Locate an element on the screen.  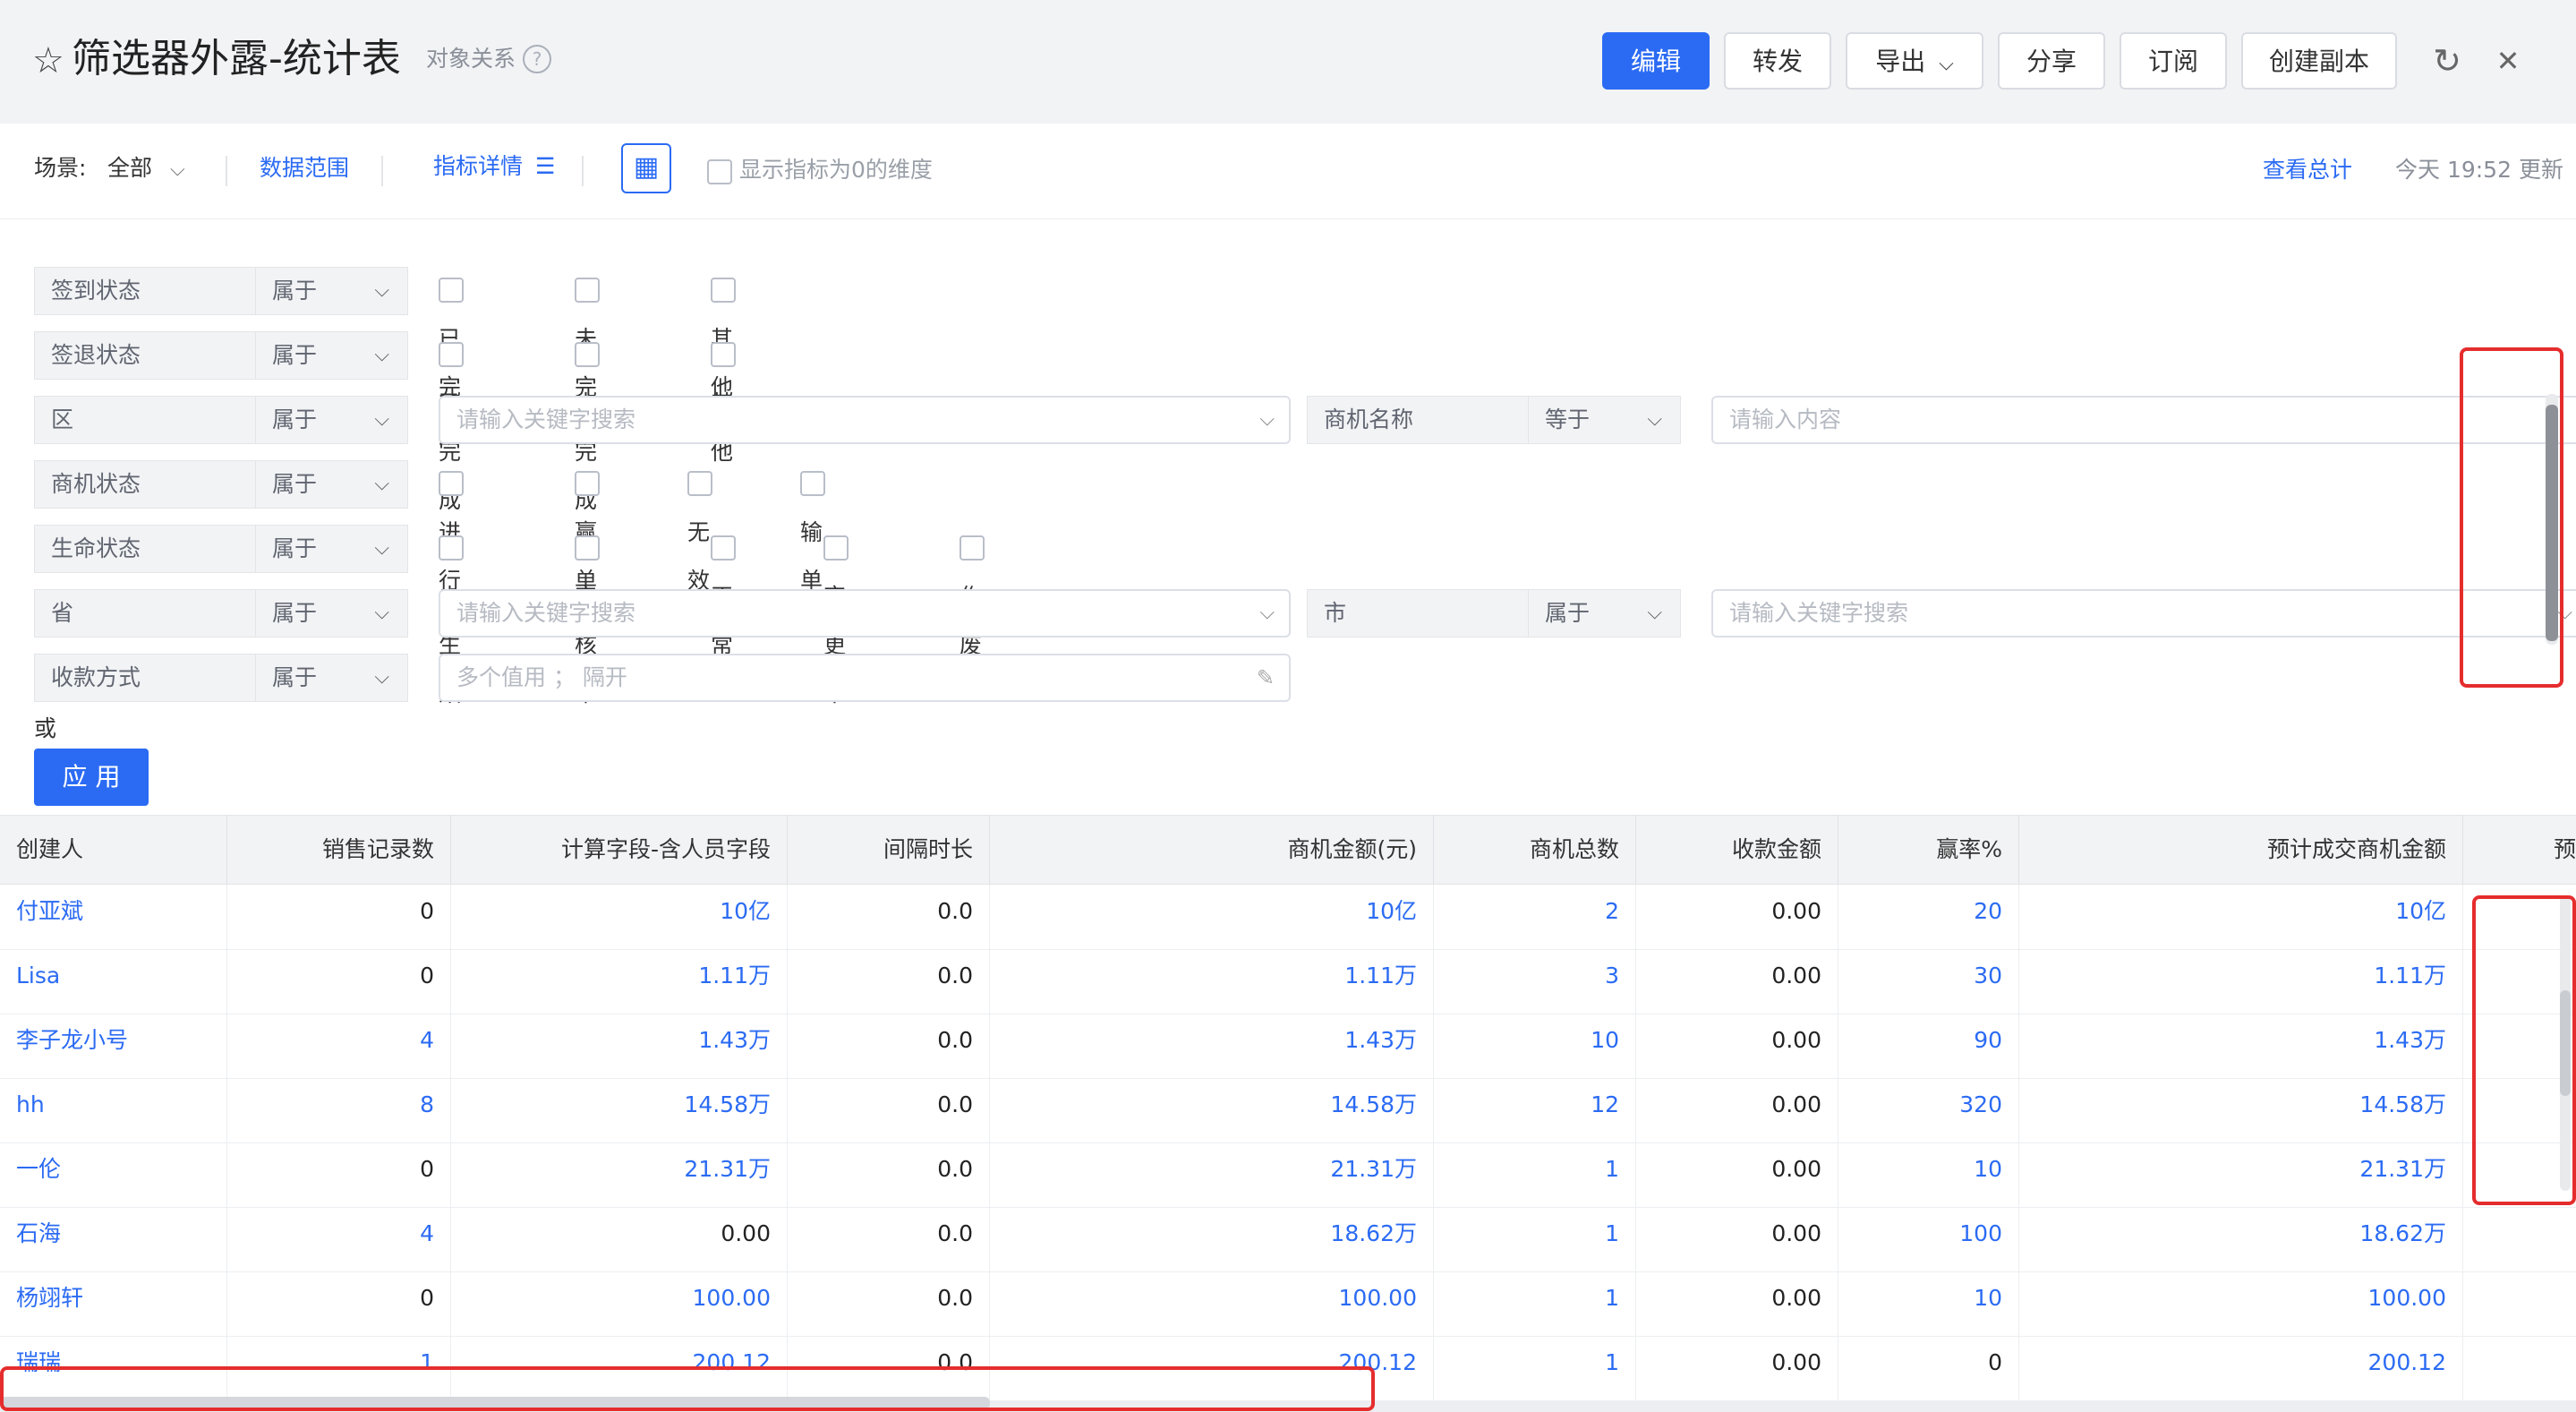
table-cell: 3 is located at coordinates (1535, 981).